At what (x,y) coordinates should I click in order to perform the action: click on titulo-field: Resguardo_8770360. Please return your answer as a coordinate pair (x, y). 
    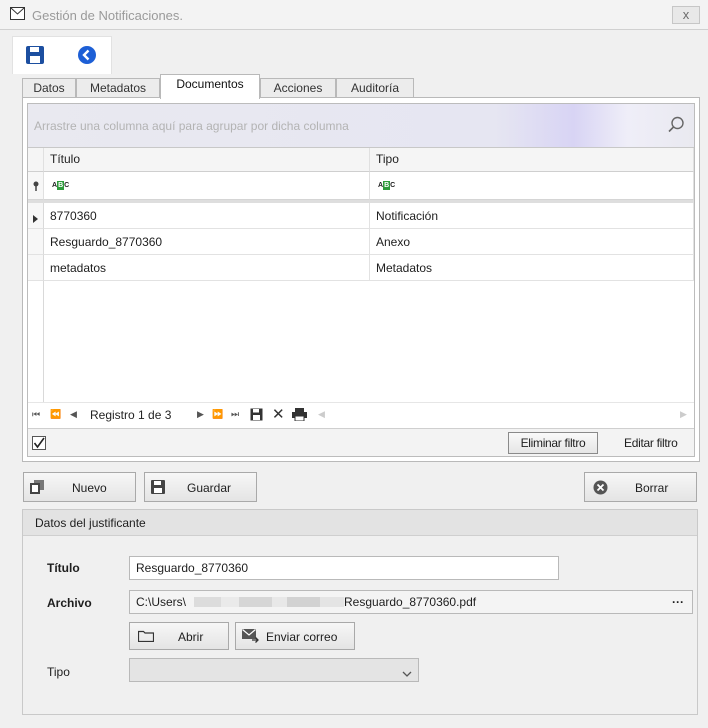
    Looking at the image, I should click on (344, 568).